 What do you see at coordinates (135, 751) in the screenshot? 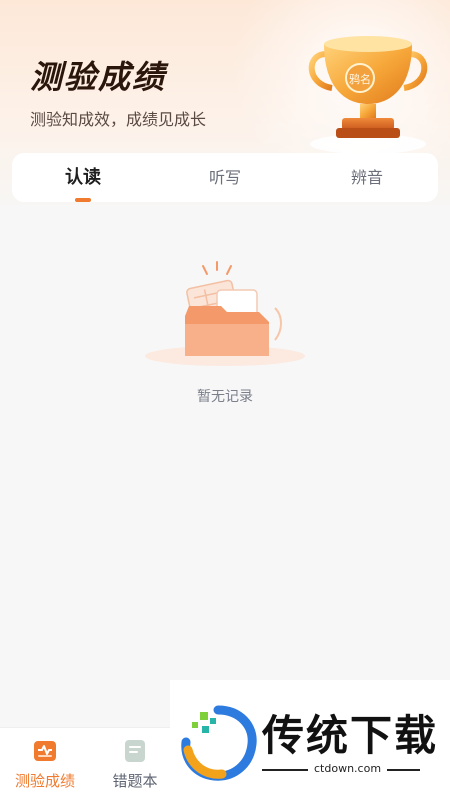
I see `notebook-icon` at bounding box center [135, 751].